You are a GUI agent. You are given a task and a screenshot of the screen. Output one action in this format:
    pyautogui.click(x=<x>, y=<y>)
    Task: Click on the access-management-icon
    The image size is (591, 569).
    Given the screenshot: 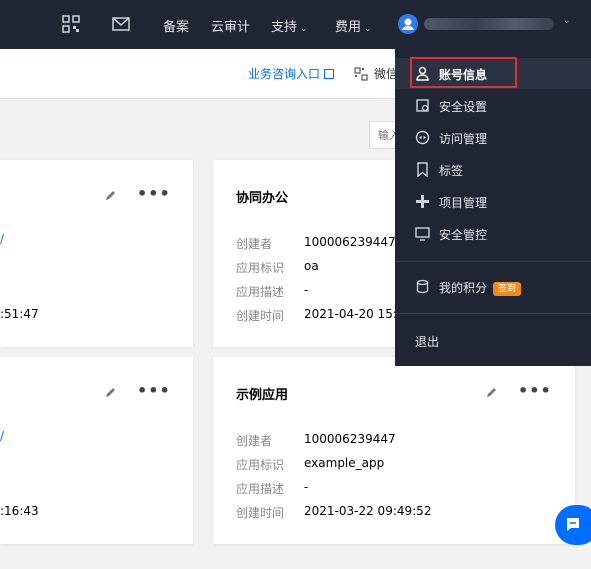 What is the action you would take?
    pyautogui.click(x=422, y=137)
    